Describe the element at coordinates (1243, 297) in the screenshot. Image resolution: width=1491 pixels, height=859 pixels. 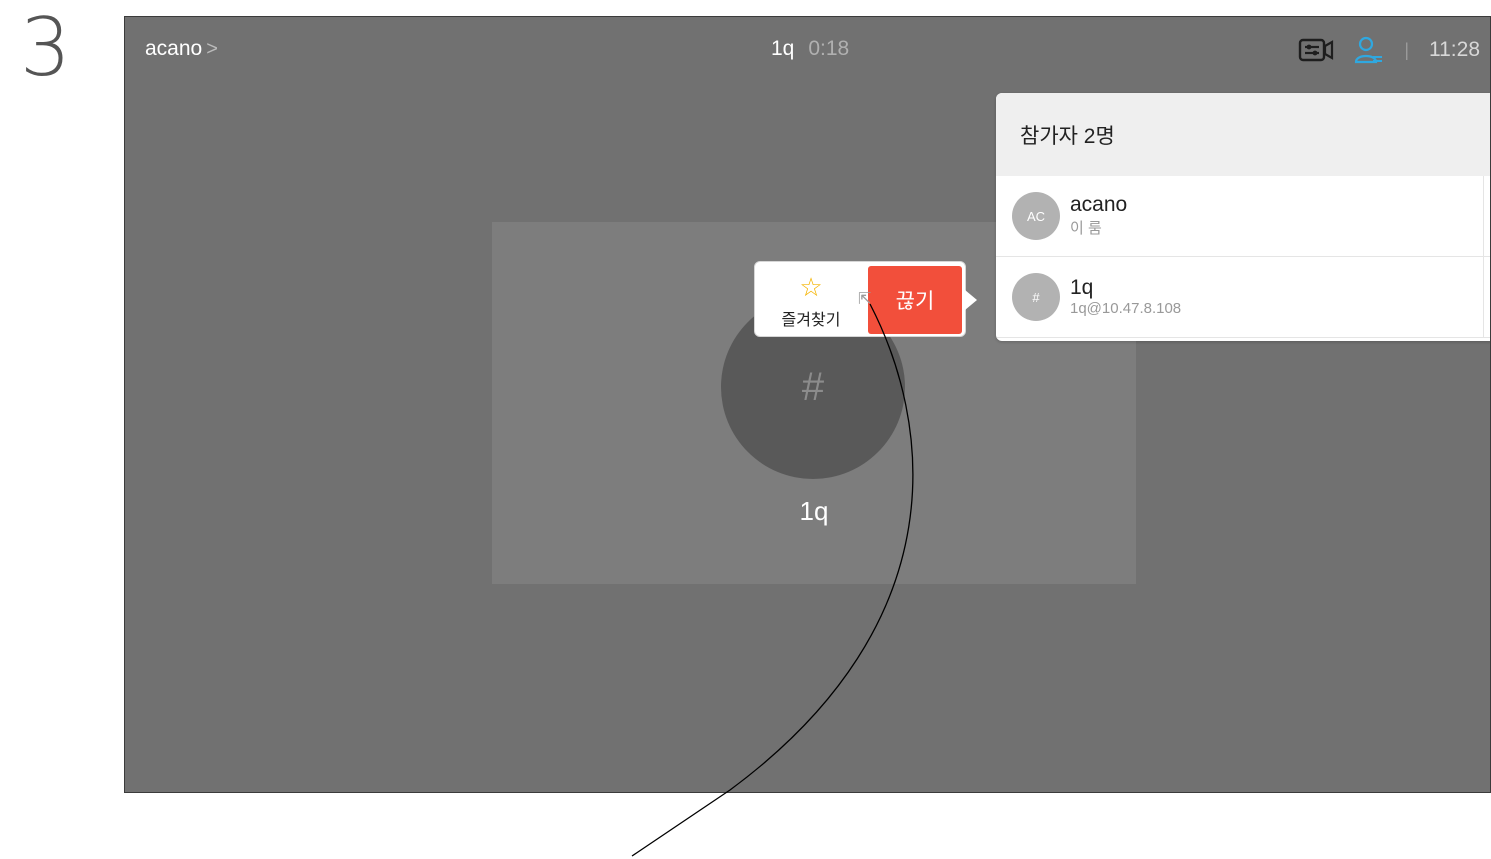
I see `participant-row: # 1q 1q@10.47.8.108` at that location.